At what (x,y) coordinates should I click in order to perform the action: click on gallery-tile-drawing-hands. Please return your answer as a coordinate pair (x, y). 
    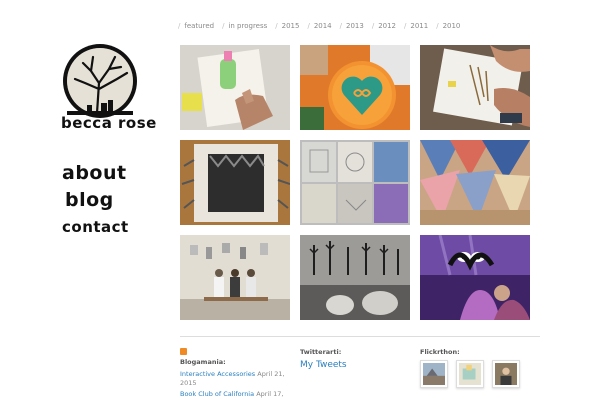
    Looking at the image, I should click on (475, 87).